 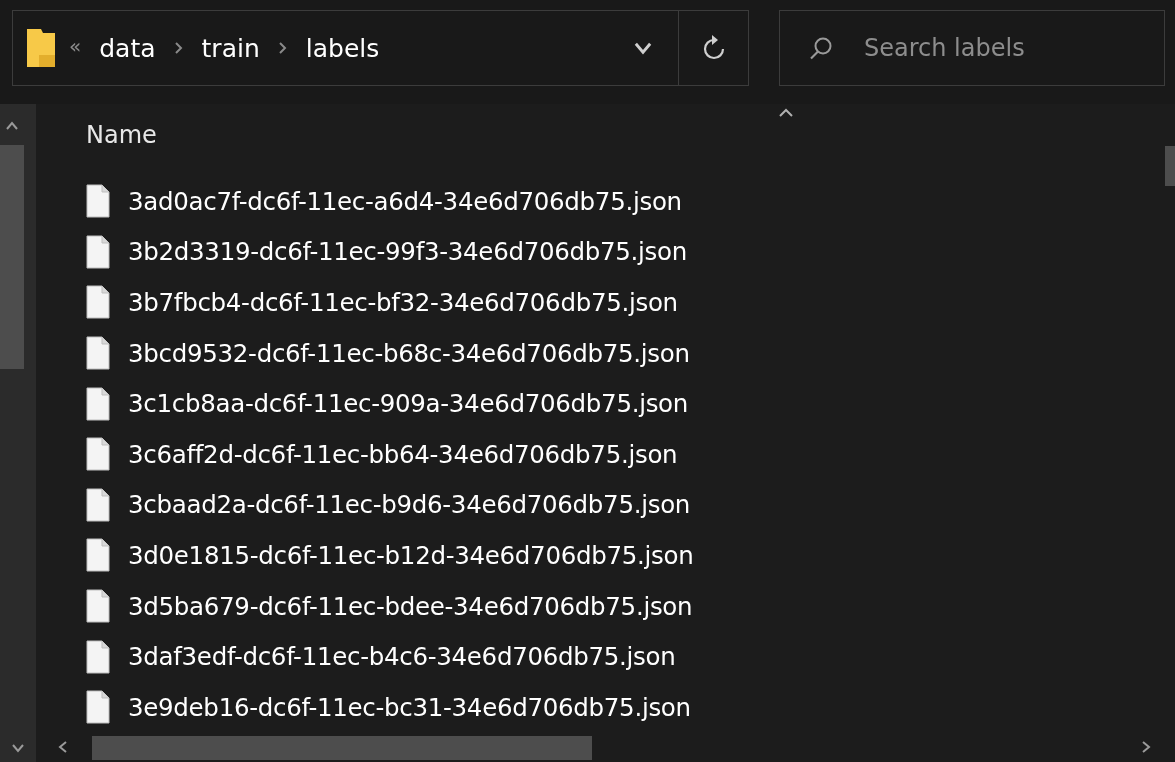 I want to click on search-field: Search labels, so click(x=972, y=48).